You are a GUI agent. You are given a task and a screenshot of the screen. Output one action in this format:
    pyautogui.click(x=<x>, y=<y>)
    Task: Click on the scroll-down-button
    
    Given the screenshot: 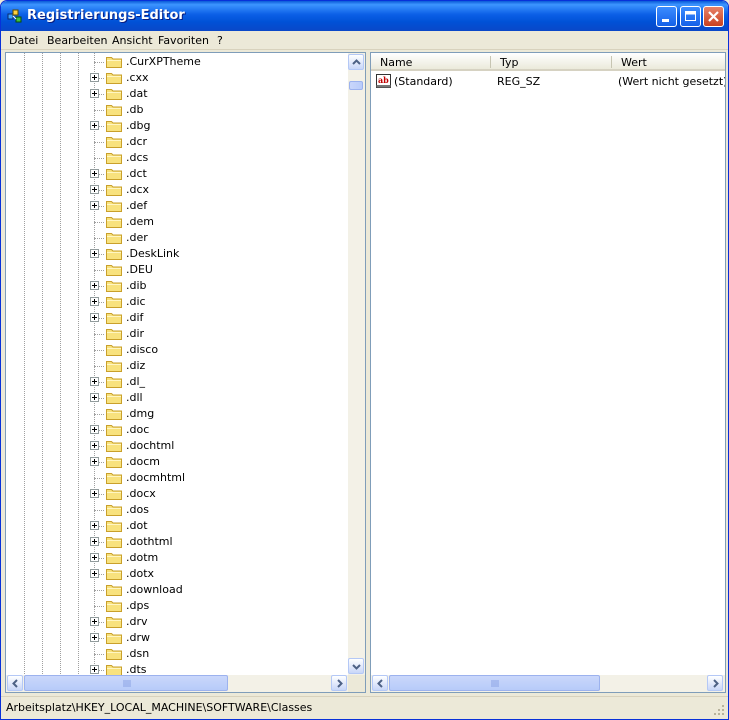 What is the action you would take?
    pyautogui.click(x=356, y=666)
    